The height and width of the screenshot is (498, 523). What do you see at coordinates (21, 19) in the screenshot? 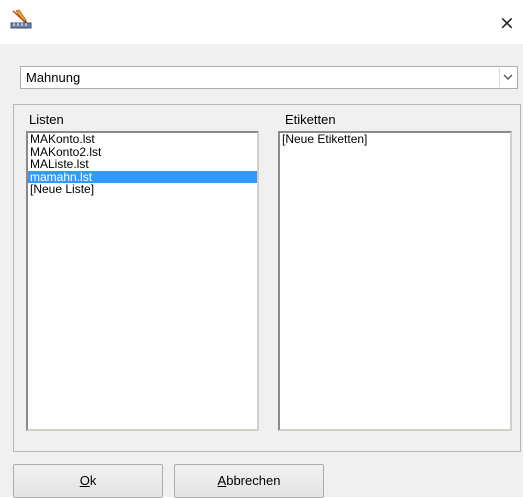
I see `pencil-ruler-app-icon` at bounding box center [21, 19].